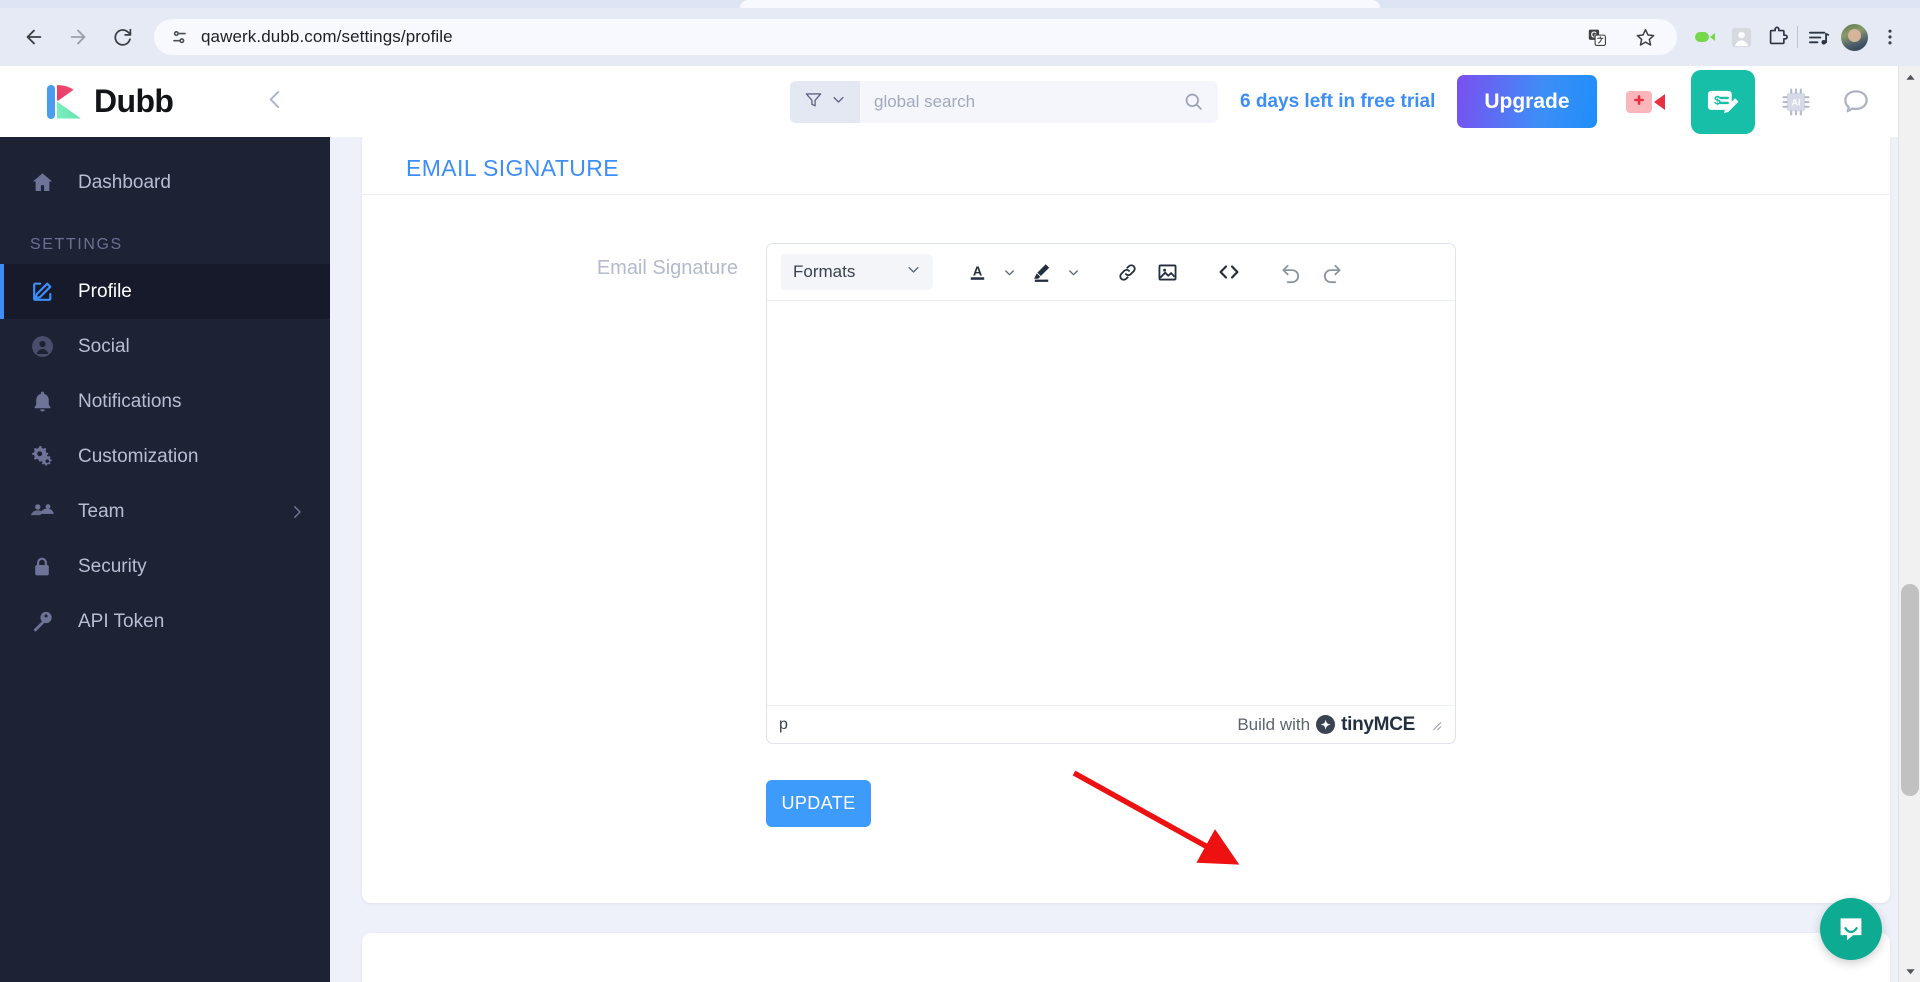  Describe the element at coordinates (134, 101) in the screenshot. I see `brand-name: Dubb` at that location.